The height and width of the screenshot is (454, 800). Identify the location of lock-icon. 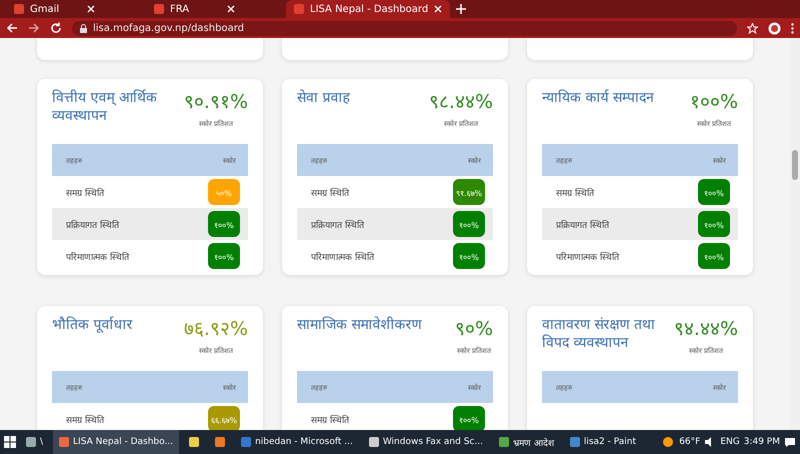
(83, 28).